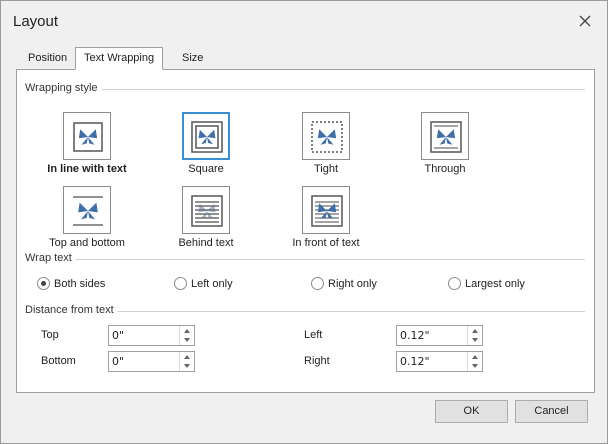  What do you see at coordinates (119, 58) in the screenshot?
I see `tab-text-wrapping: Text Wrapping` at bounding box center [119, 58].